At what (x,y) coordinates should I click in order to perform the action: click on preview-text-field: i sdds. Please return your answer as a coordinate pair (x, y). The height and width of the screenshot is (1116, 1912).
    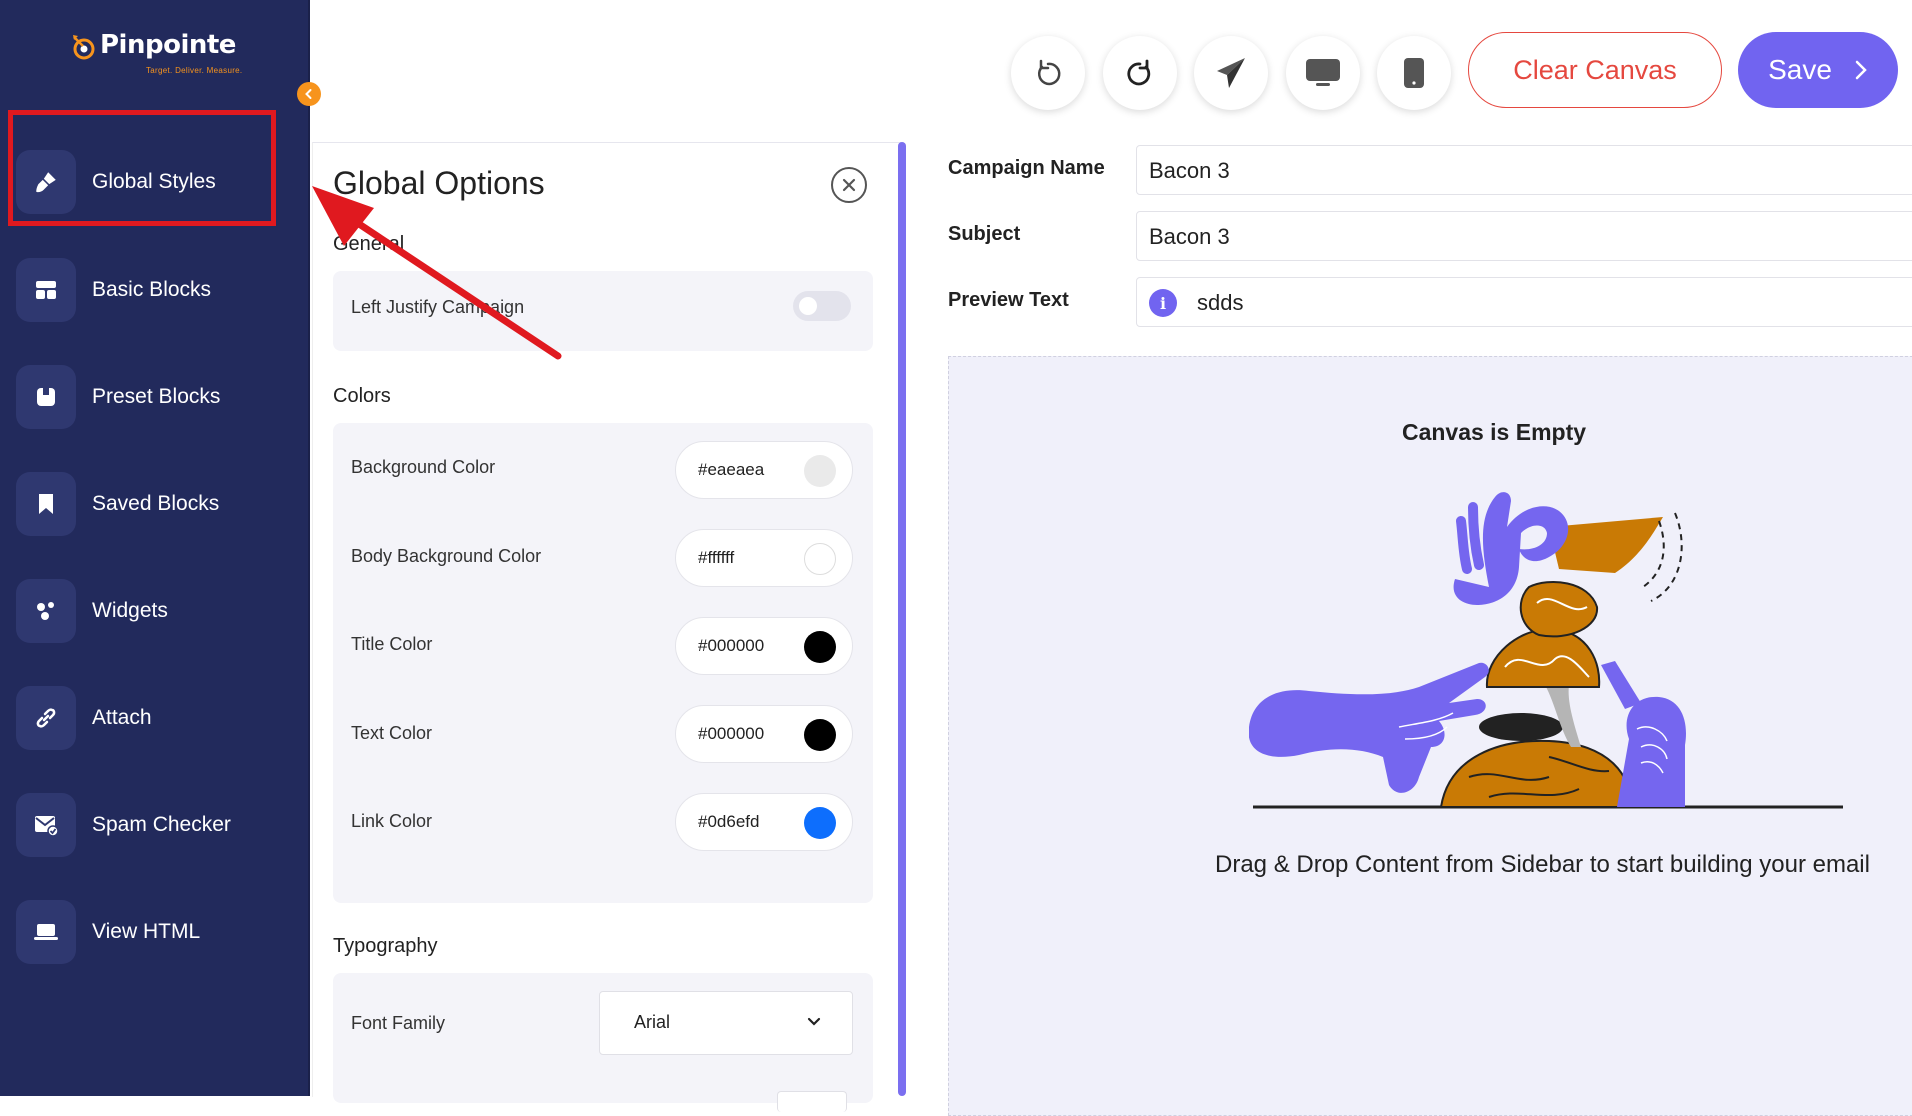
    Looking at the image, I should click on (1524, 302).